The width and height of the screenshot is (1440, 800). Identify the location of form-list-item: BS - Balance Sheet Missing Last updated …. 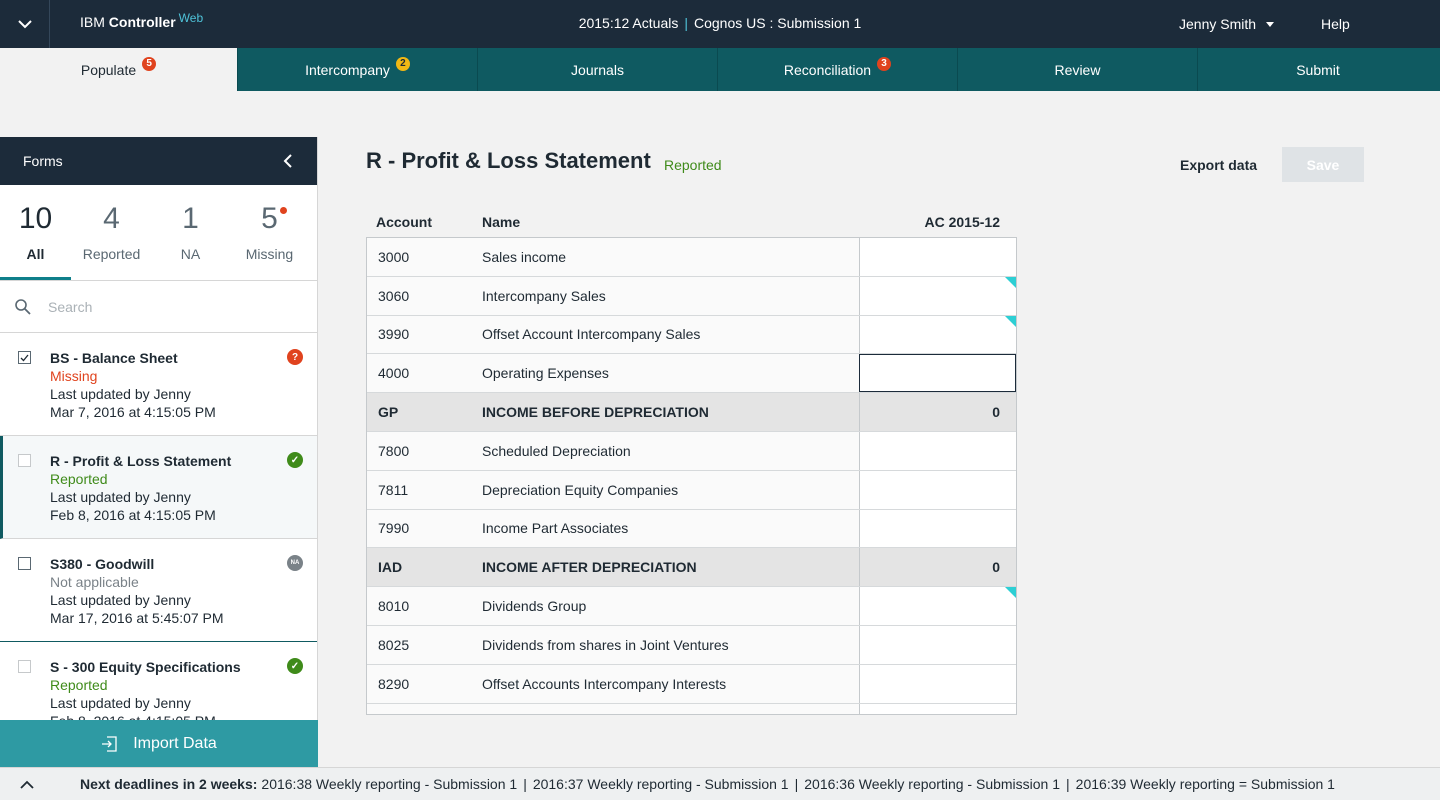
(158, 384).